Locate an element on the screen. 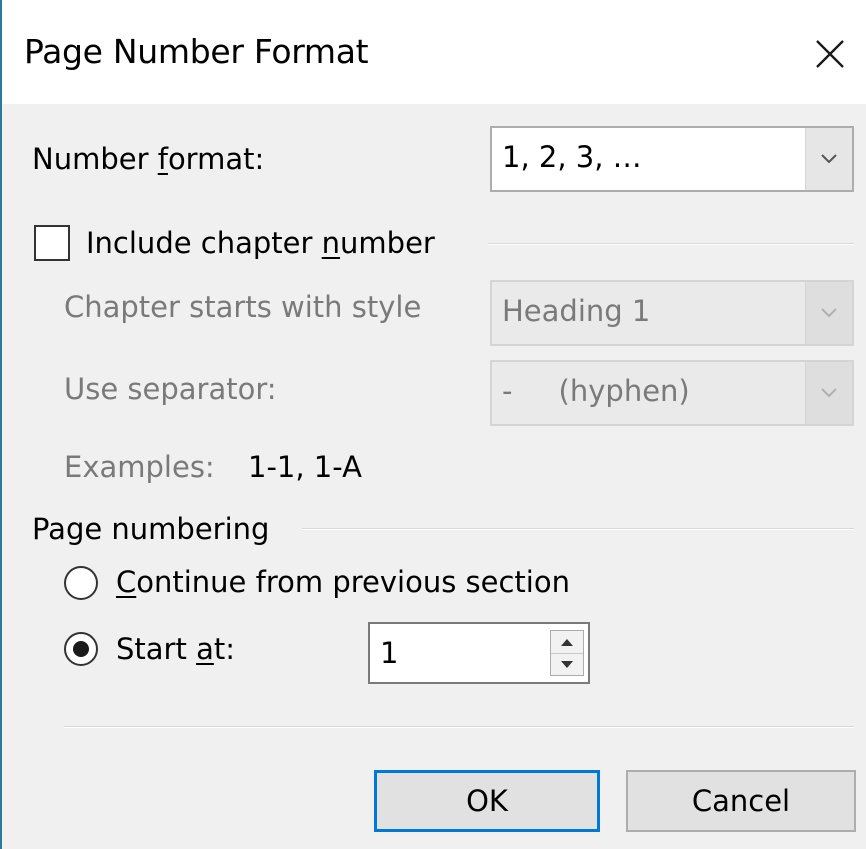  chapter-style-dropdown-button is located at coordinates (828, 313).